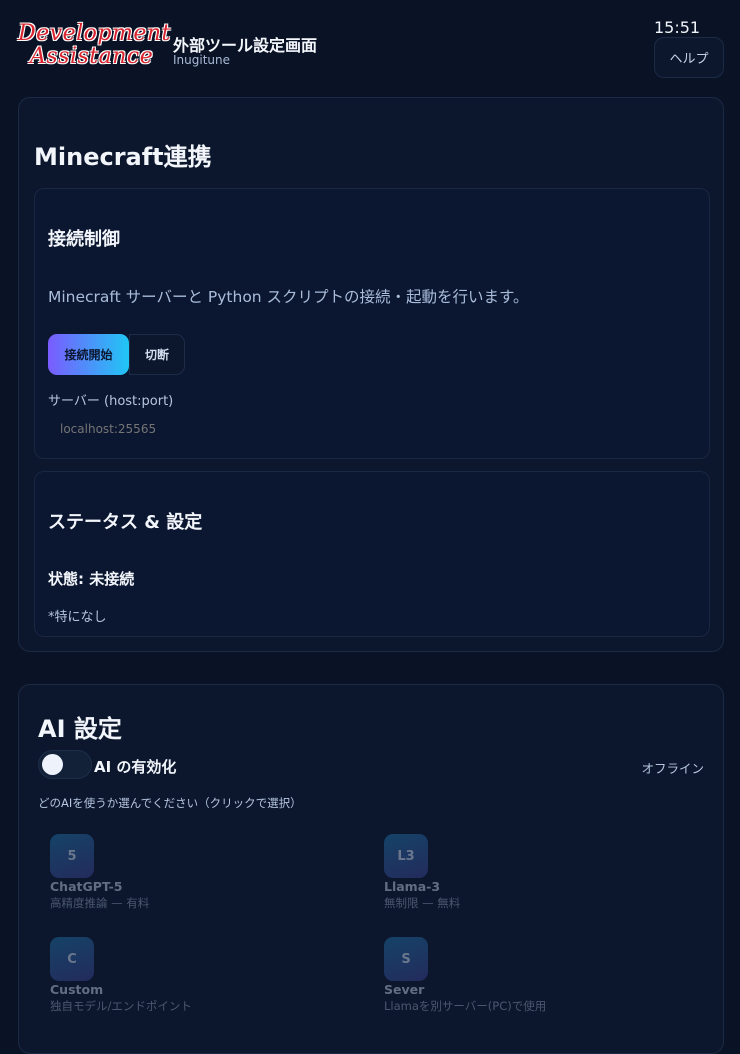  Describe the element at coordinates (86, 886) in the screenshot. I see `ai-option-name: ChatGPT-5` at that location.